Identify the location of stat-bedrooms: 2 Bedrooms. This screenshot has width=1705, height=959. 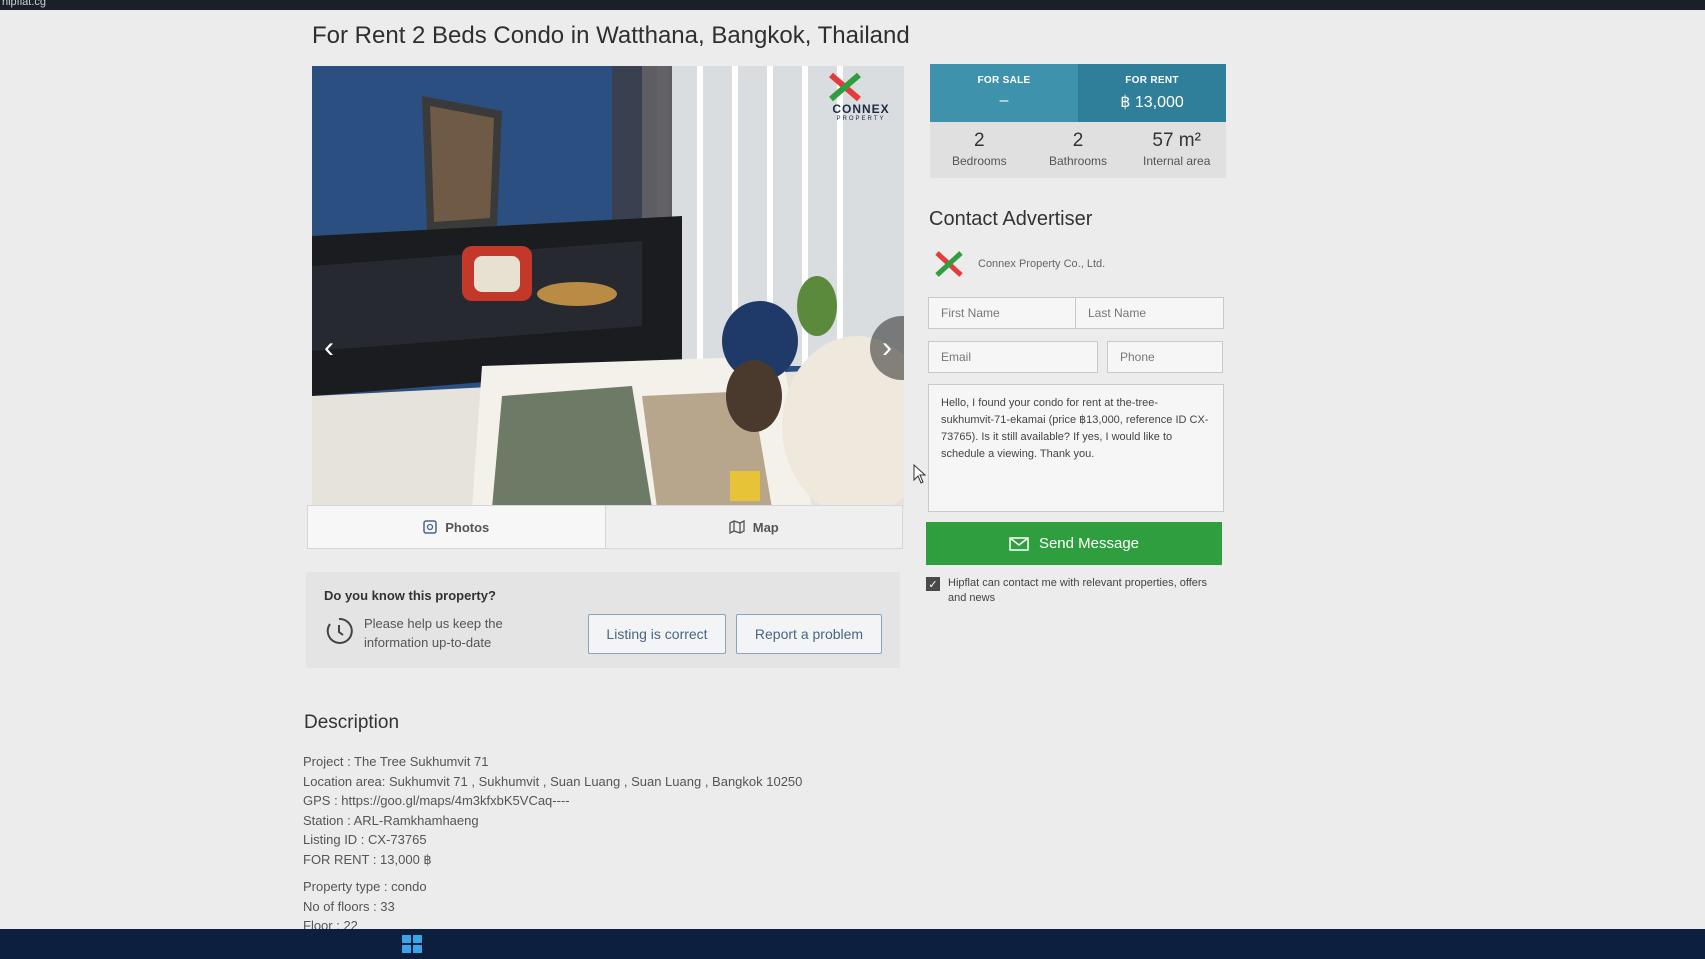
(979, 150).